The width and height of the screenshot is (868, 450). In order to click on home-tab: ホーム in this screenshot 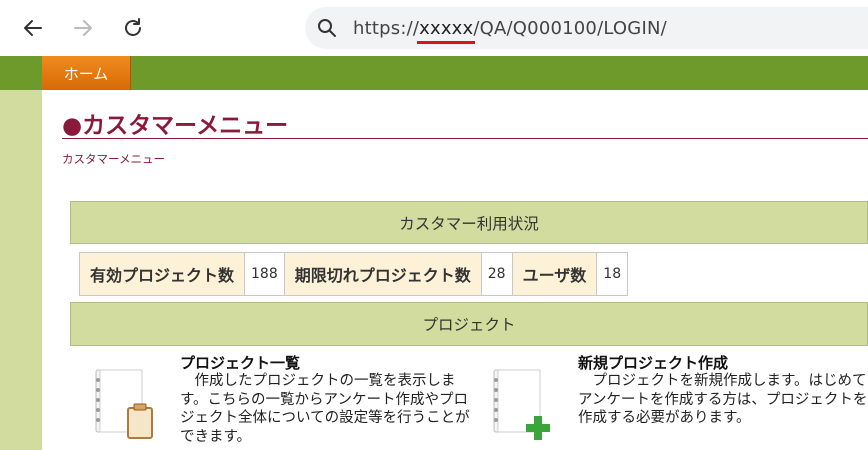, I will do `click(86, 73)`.